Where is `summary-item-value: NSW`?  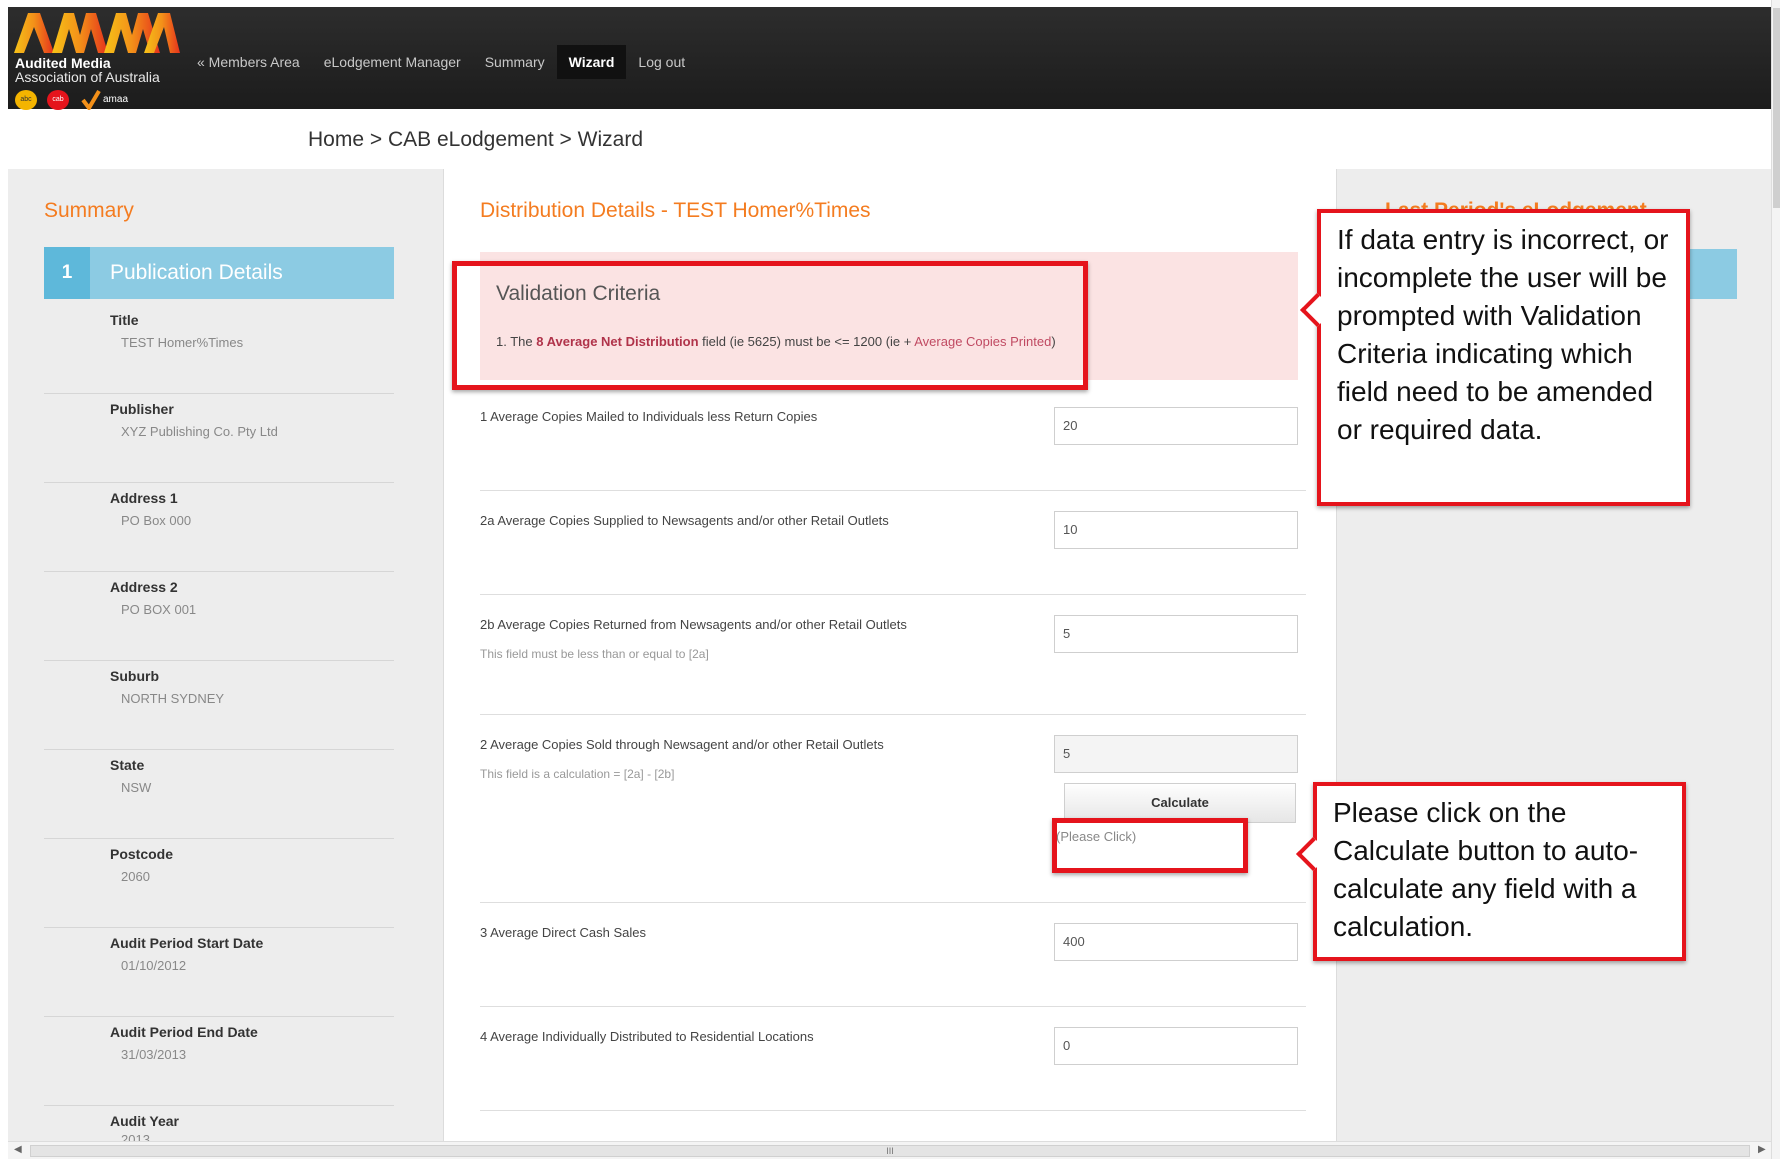
summary-item-value: NSW is located at coordinates (136, 787).